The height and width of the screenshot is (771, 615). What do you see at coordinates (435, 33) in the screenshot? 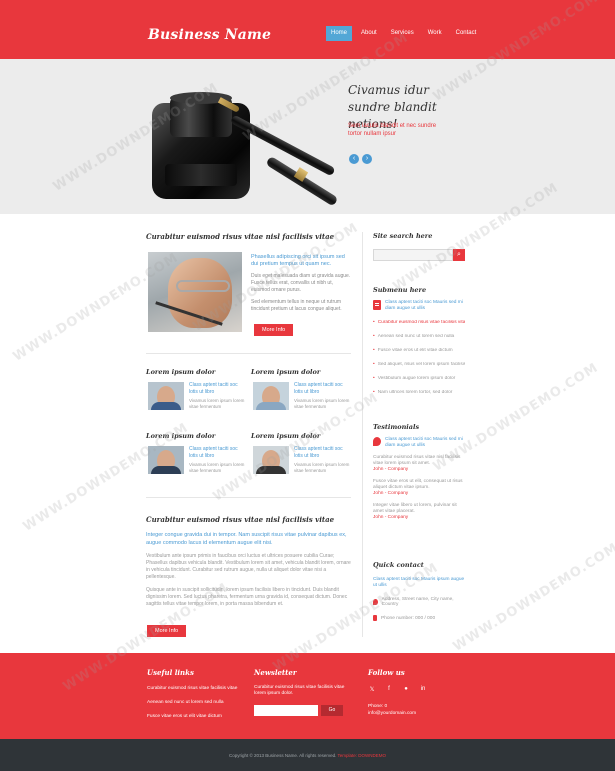
I see `nav-work: Work` at bounding box center [435, 33].